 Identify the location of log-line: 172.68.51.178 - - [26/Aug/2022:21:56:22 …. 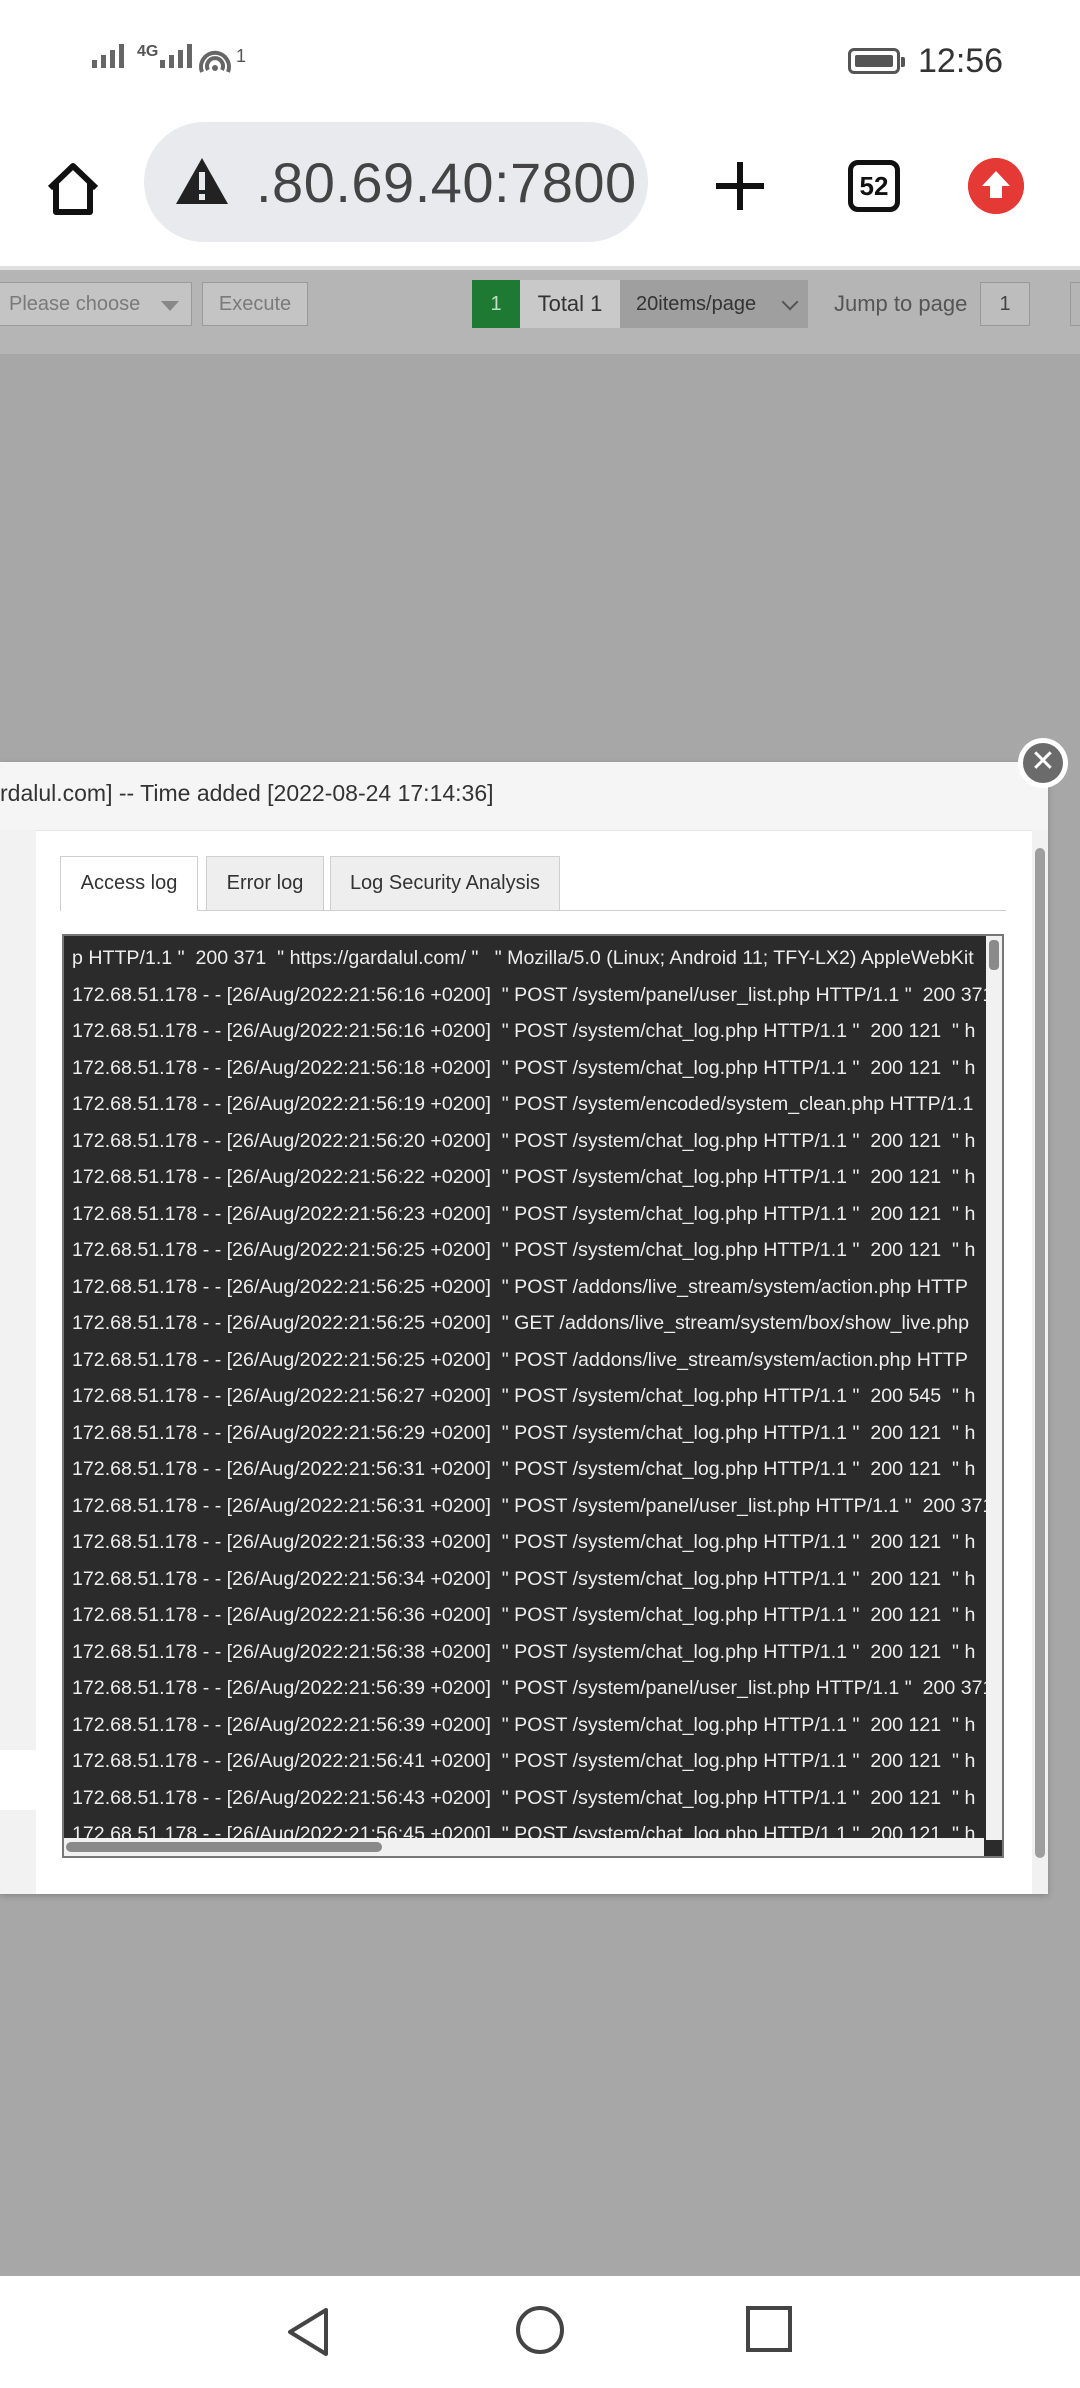
(524, 1177).